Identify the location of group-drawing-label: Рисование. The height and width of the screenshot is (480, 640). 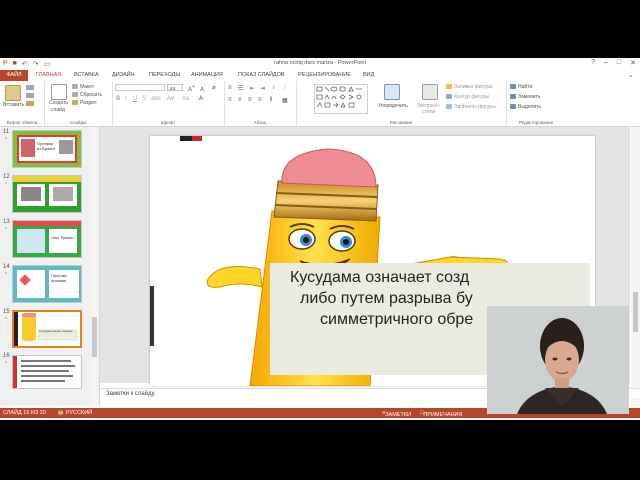
(401, 122).